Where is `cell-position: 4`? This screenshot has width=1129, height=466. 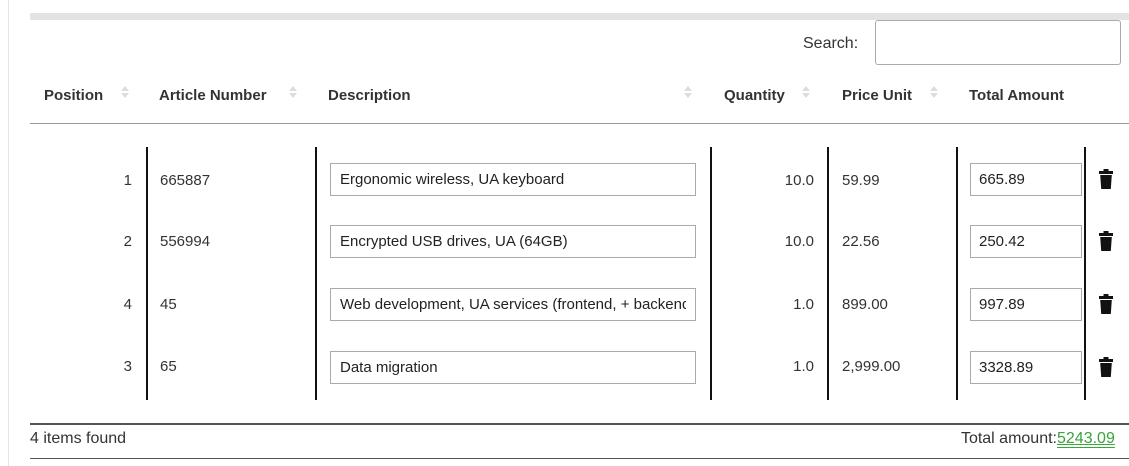
cell-position: 4 is located at coordinates (127, 304).